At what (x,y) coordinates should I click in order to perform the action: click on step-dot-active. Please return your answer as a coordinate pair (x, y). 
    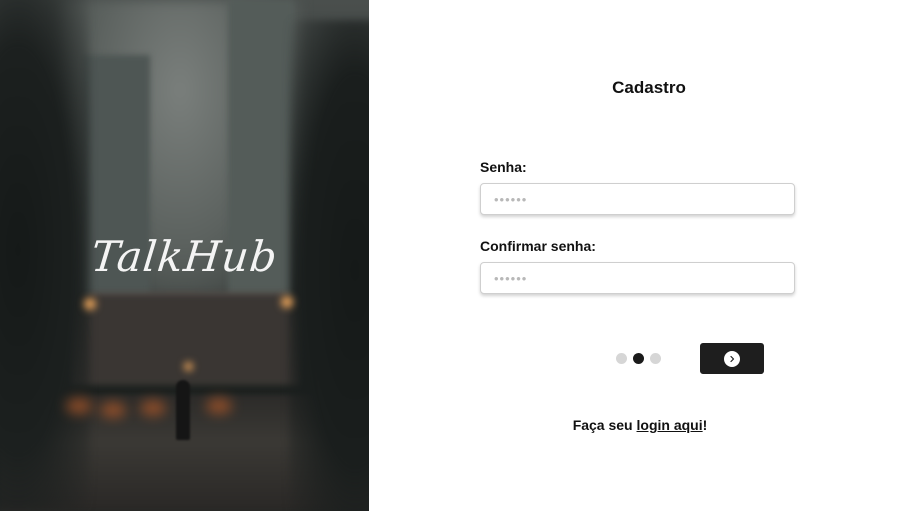
    Looking at the image, I should click on (638, 358).